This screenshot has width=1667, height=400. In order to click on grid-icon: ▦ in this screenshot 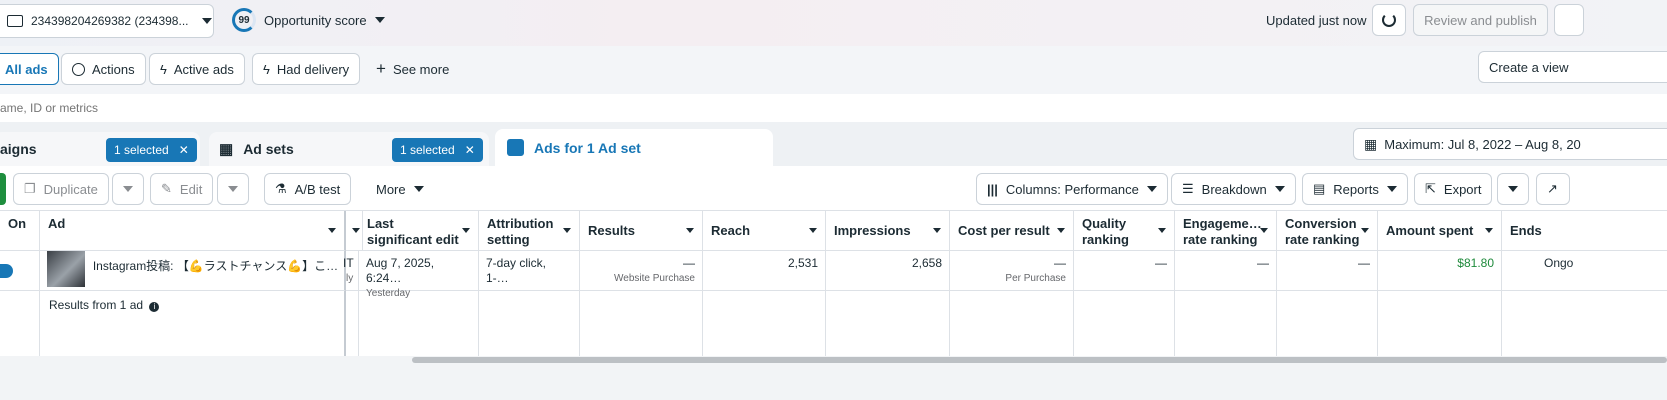, I will do `click(226, 149)`.